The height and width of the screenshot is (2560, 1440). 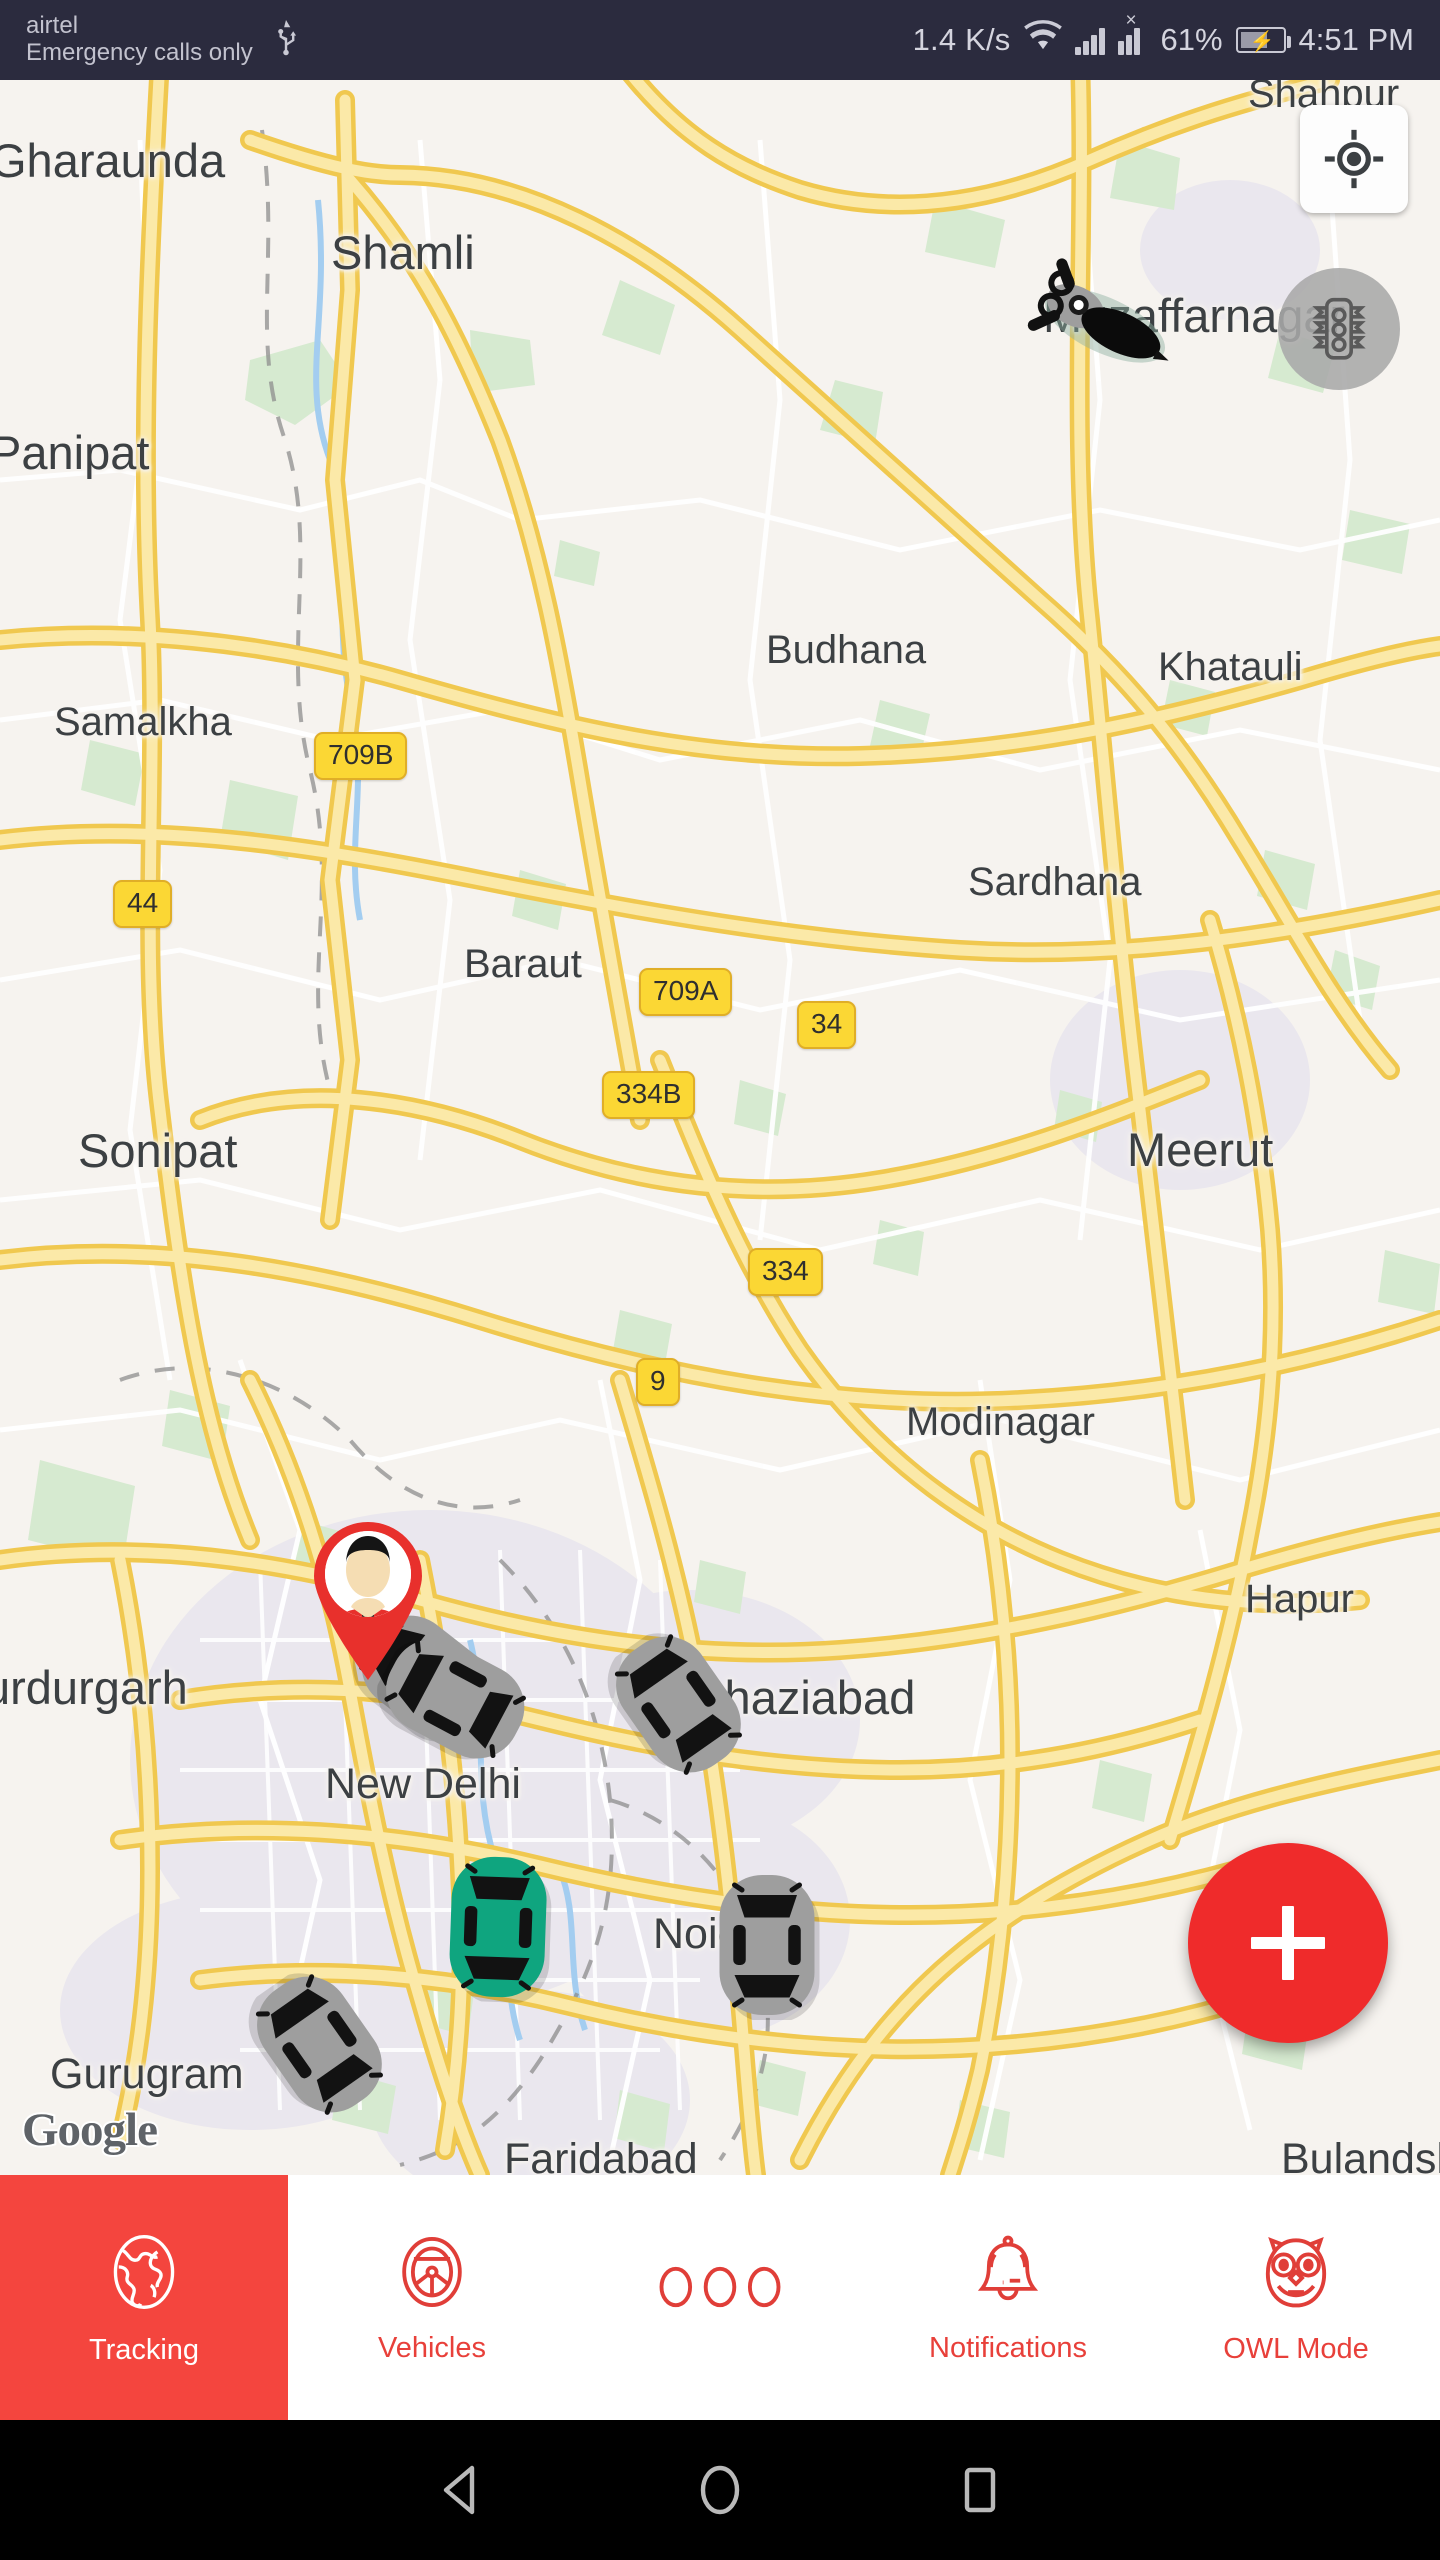 What do you see at coordinates (361, 756) in the screenshot?
I see `highway-shield: 709B` at bounding box center [361, 756].